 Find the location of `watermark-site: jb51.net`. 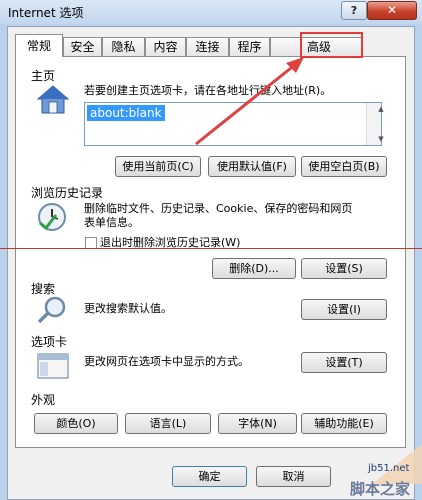

watermark-site: jb51.net is located at coordinates (389, 468).